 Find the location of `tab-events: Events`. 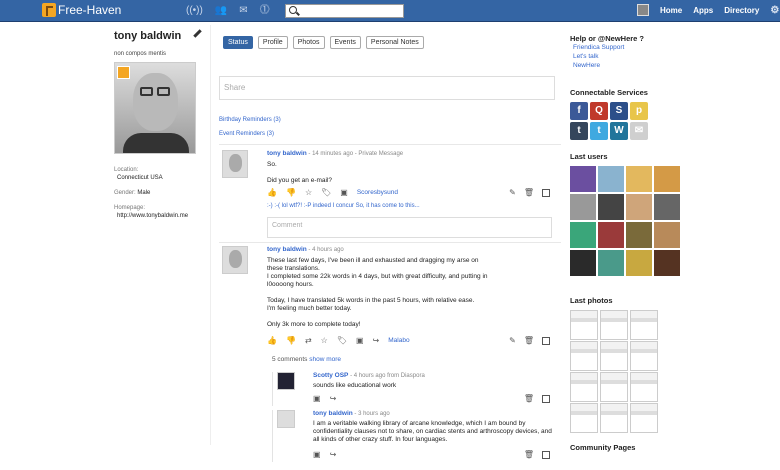

tab-events: Events is located at coordinates (345, 42).